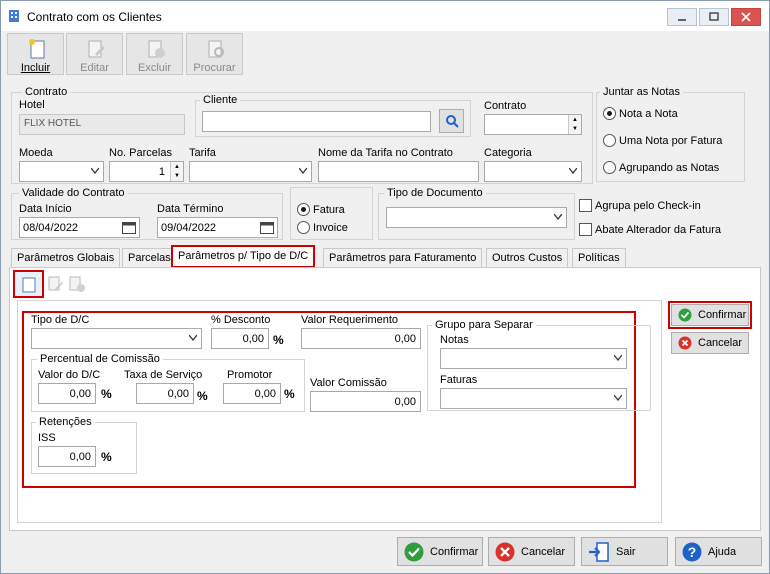 The height and width of the screenshot is (574, 770). Describe the element at coordinates (156, 49) in the screenshot. I see `delete-document-icon` at that location.